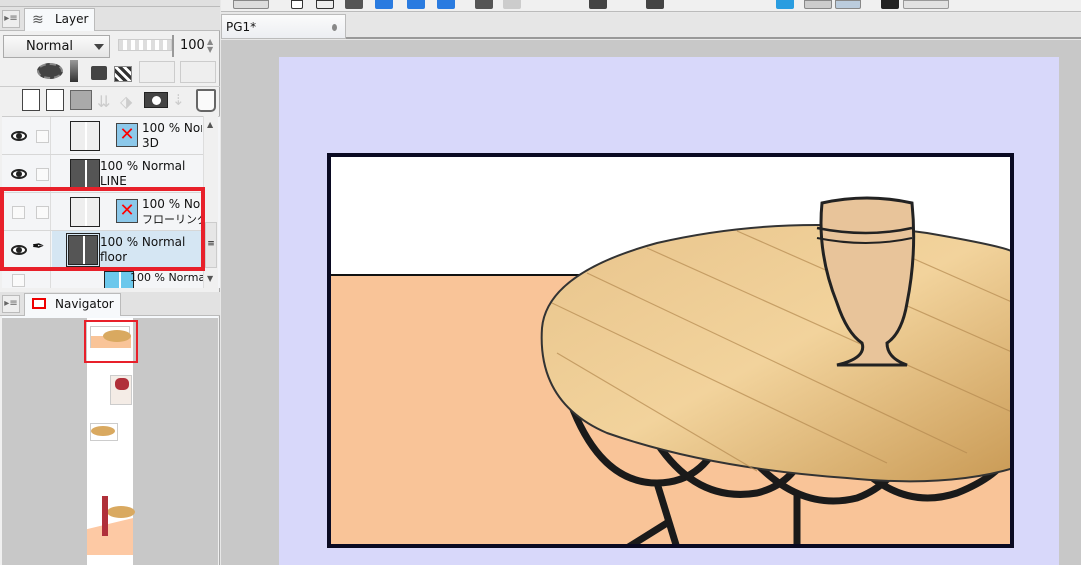 This screenshot has height=565, width=1081. What do you see at coordinates (110, 19) in the screenshot?
I see `layer-tabbar: ▸≡ ≋ Layer` at bounding box center [110, 19].